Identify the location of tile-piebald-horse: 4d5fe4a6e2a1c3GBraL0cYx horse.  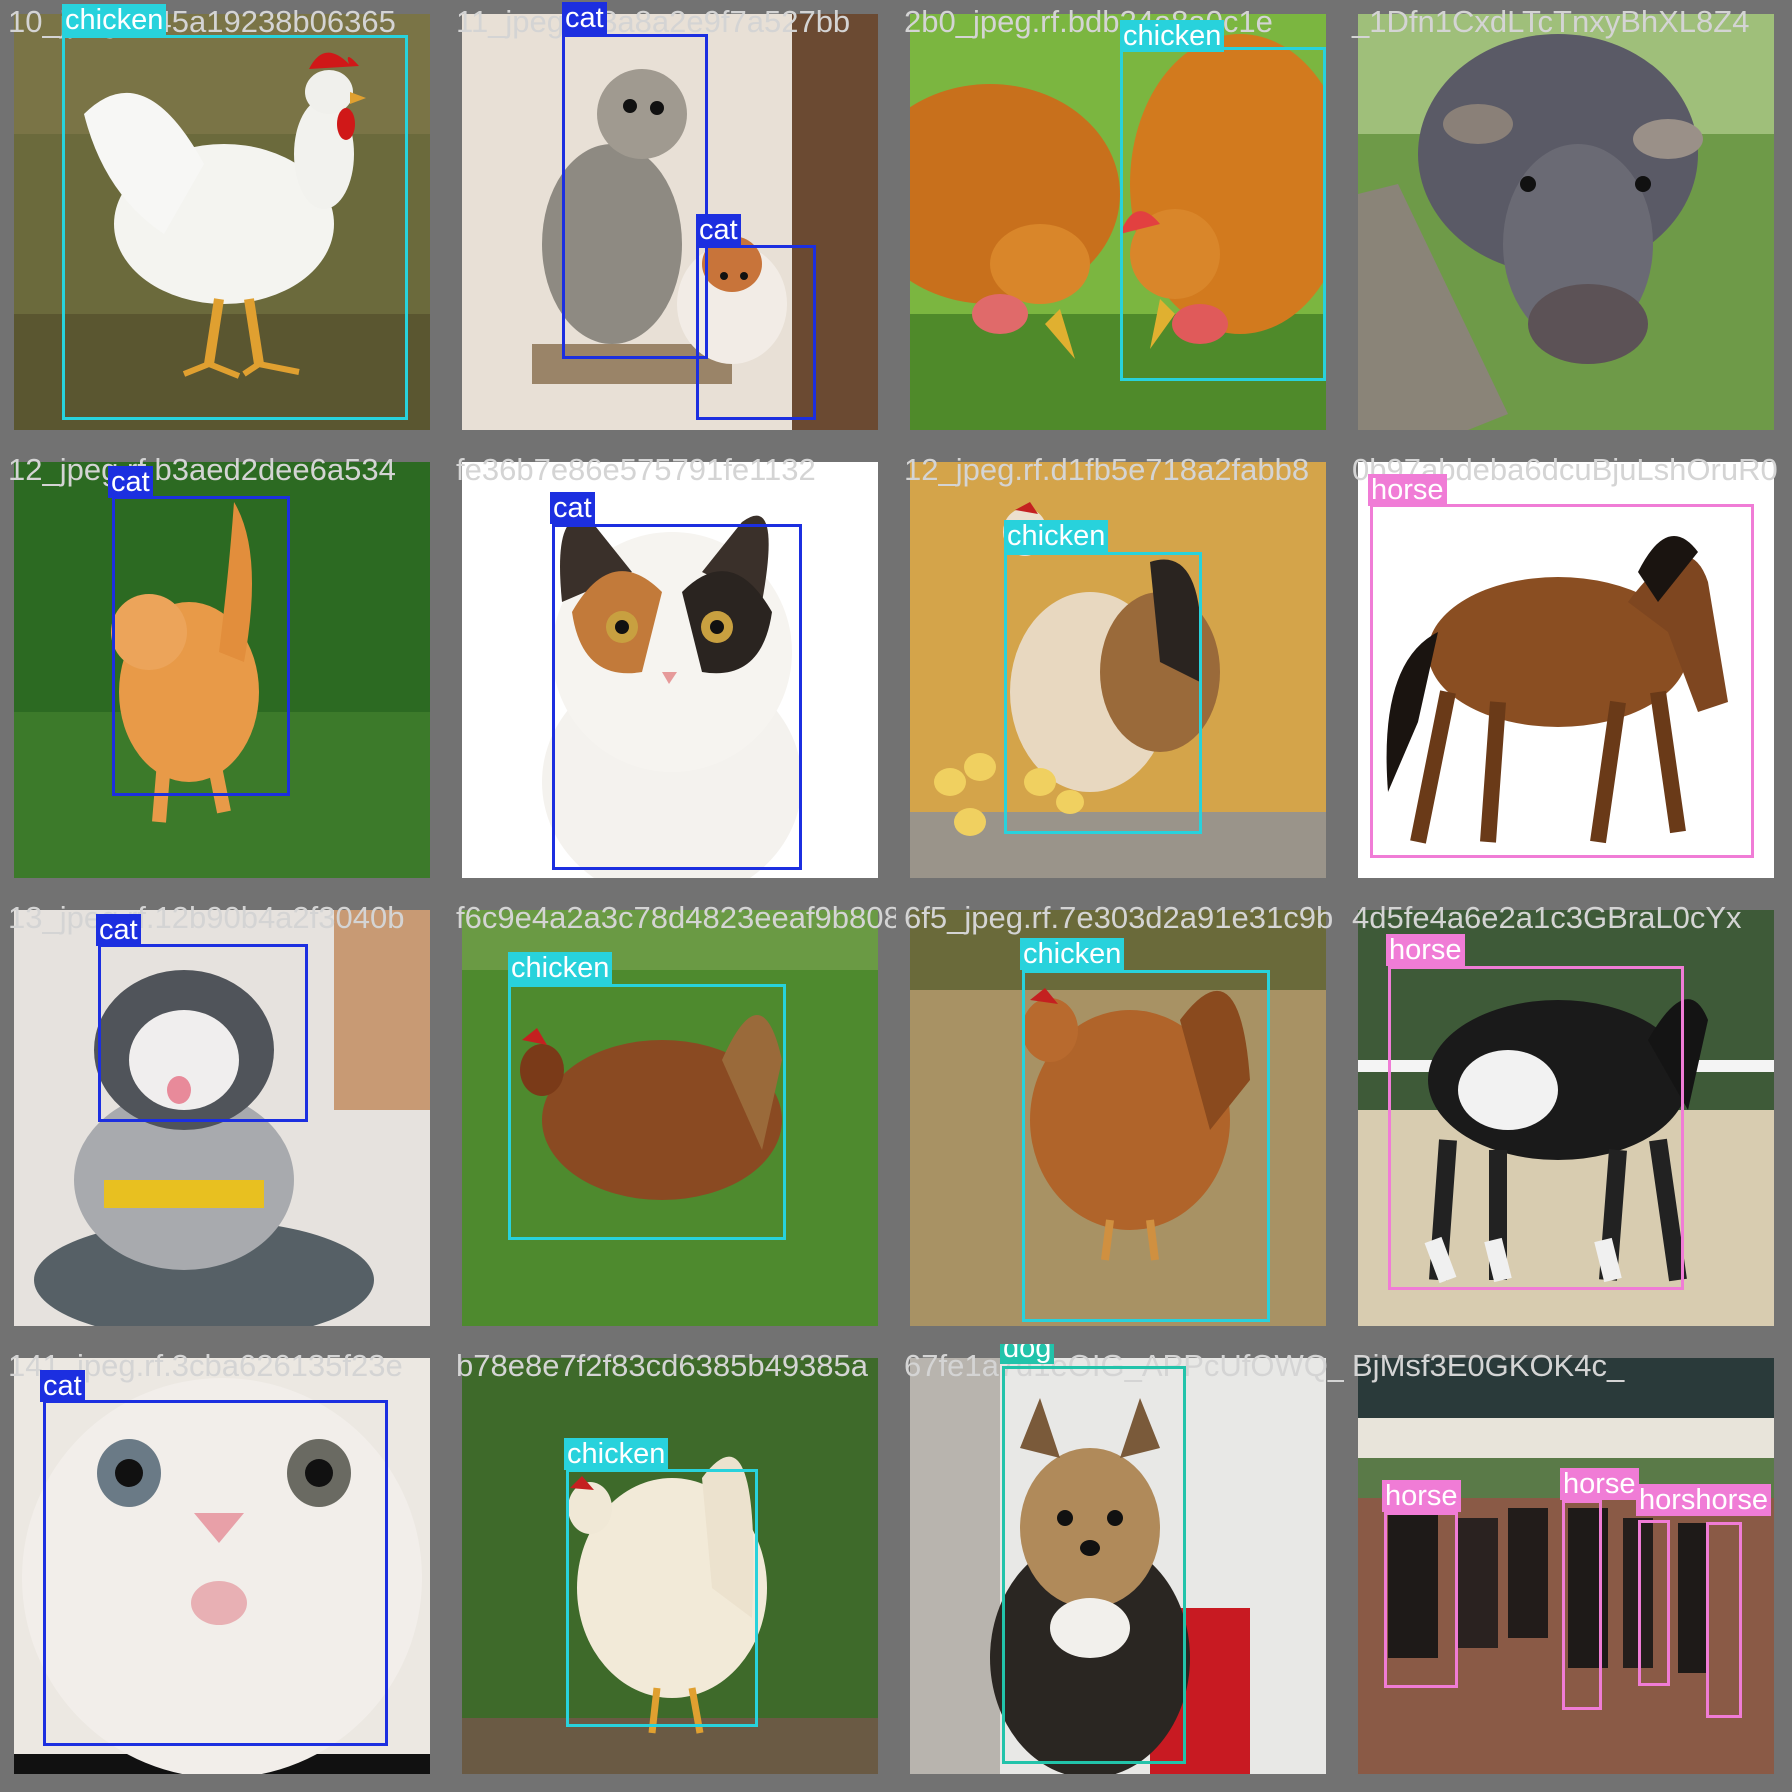
(1568, 1120).